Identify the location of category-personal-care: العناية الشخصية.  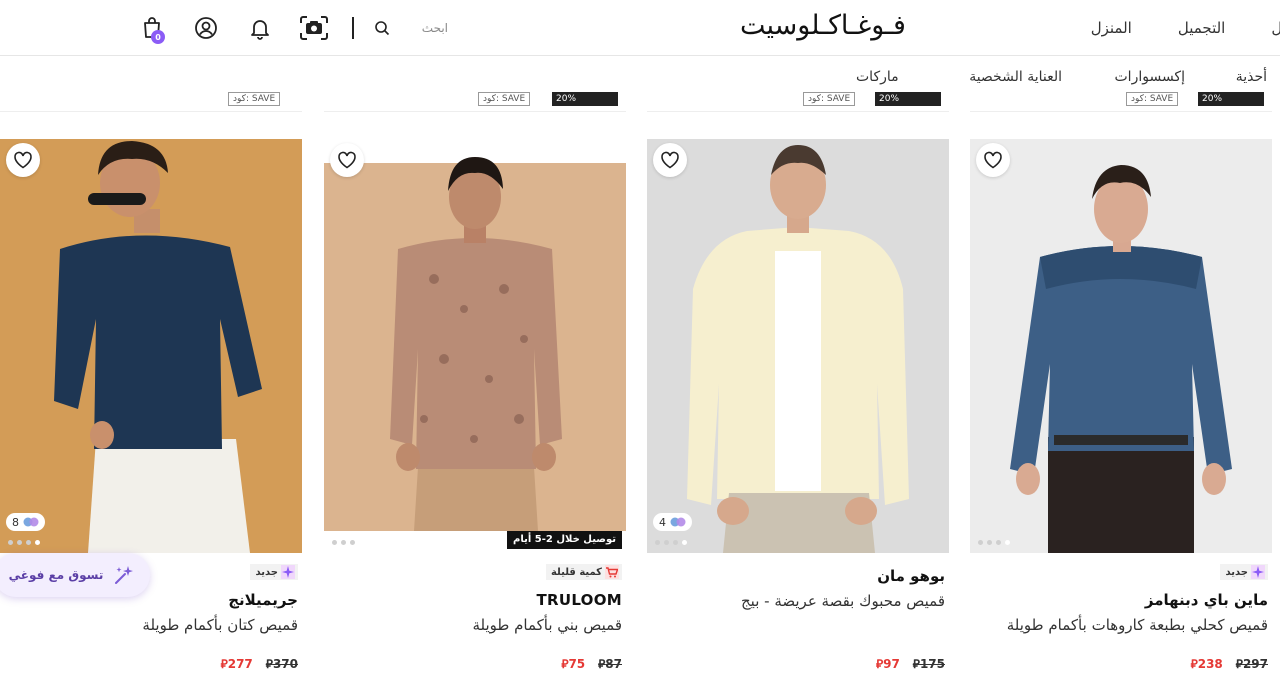
(1015, 77).